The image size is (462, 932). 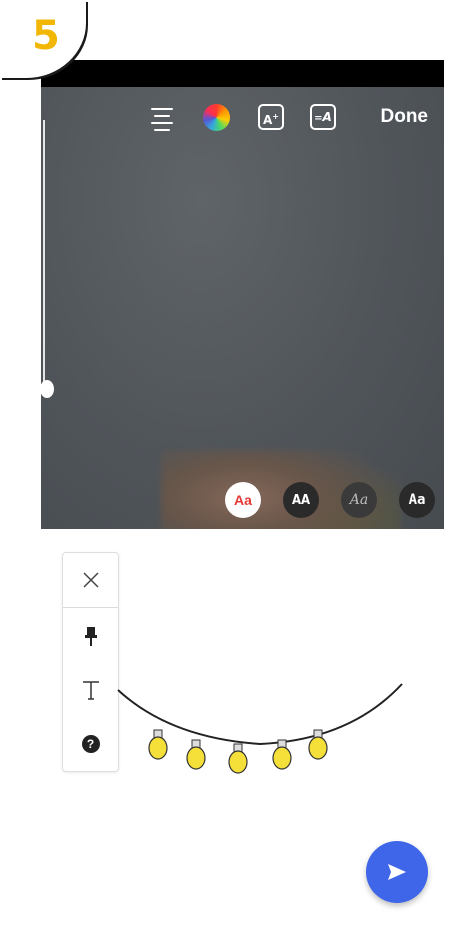 I want to click on slider-handle, so click(x=47, y=389).